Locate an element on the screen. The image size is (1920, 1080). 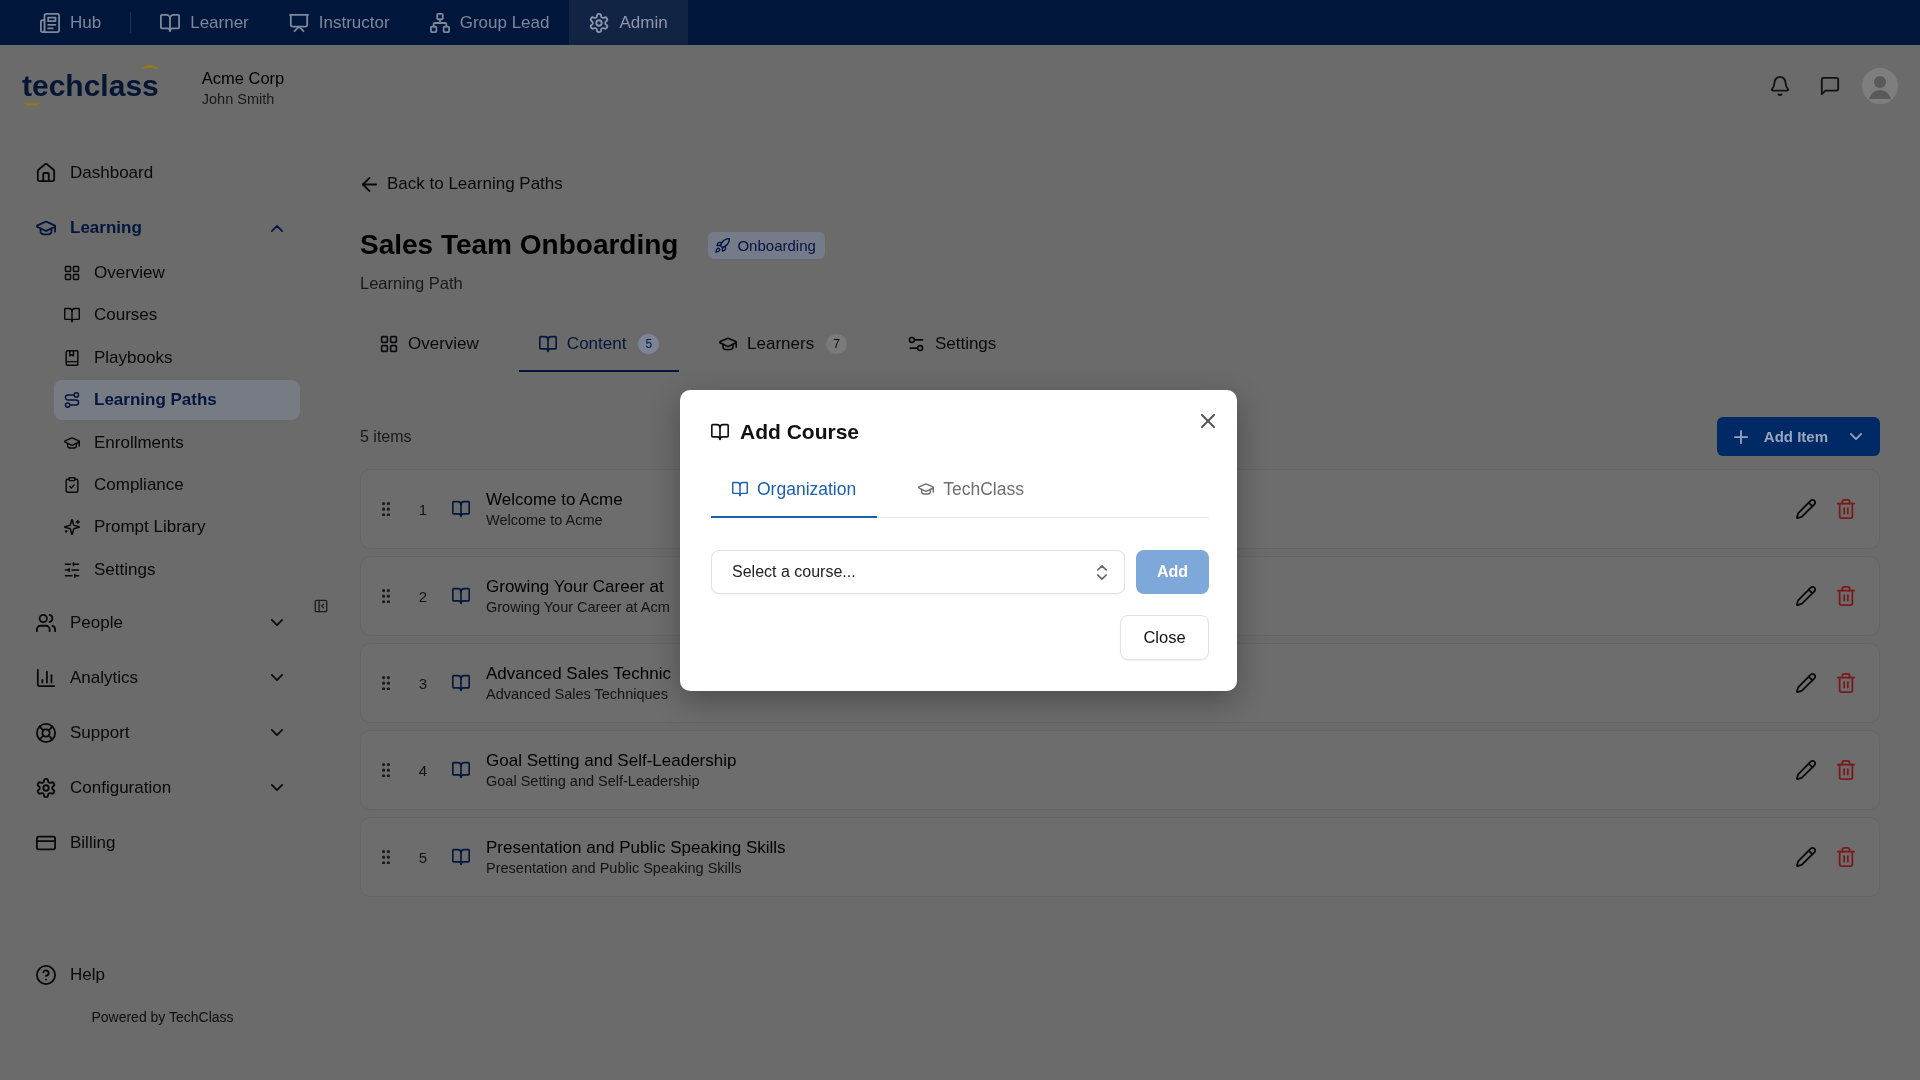
item-count: 5 items is located at coordinates (386, 436).